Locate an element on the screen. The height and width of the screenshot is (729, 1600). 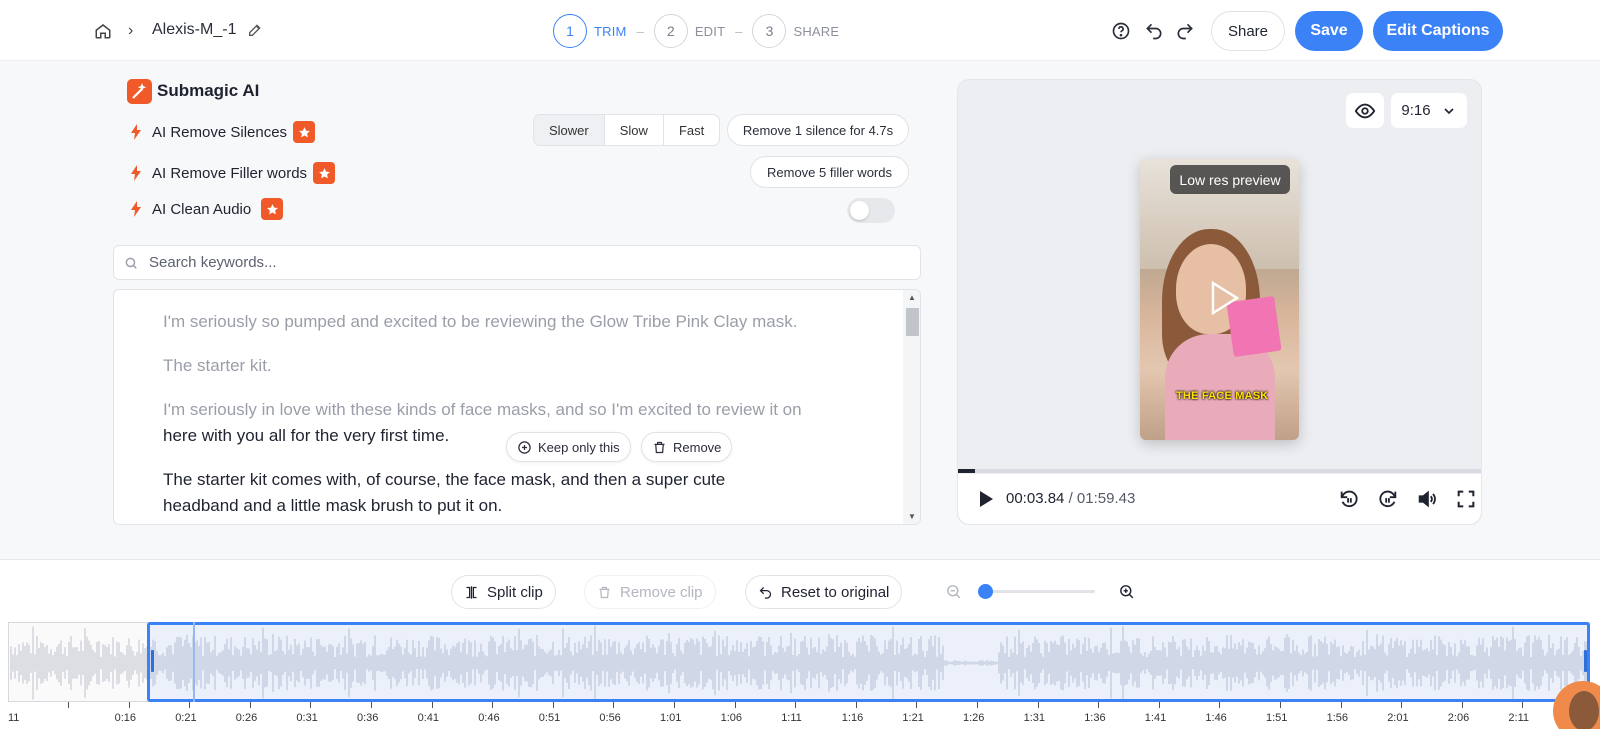
remove-button: Remove is located at coordinates (687, 447).